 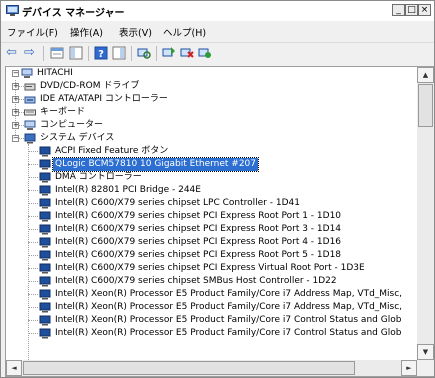 What do you see at coordinates (425, 75) in the screenshot?
I see `scroll-up-button: ▲` at bounding box center [425, 75].